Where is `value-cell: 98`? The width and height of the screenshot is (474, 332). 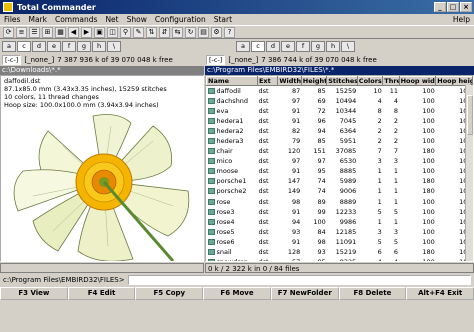 value-cell: 98 is located at coordinates (296, 201).